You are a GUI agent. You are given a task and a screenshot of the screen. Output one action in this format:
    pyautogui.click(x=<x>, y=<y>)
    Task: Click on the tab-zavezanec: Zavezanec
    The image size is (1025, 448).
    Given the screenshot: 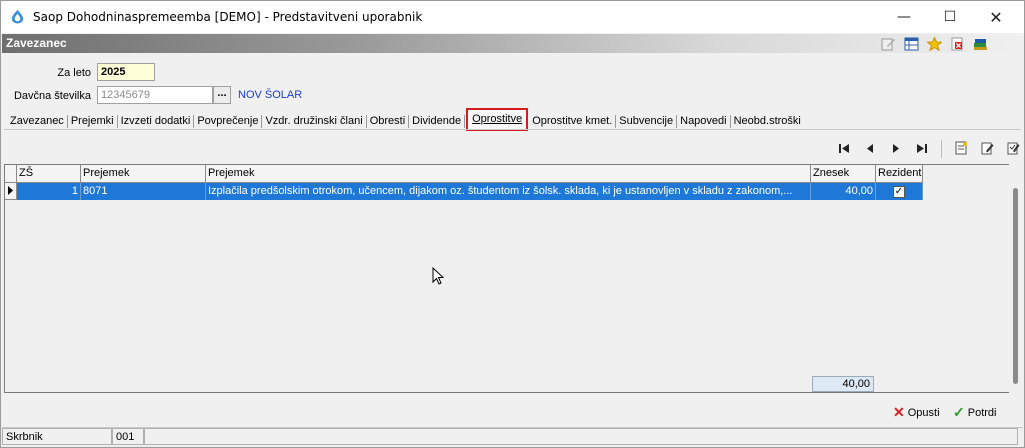 What is the action you would take?
    pyautogui.click(x=37, y=121)
    